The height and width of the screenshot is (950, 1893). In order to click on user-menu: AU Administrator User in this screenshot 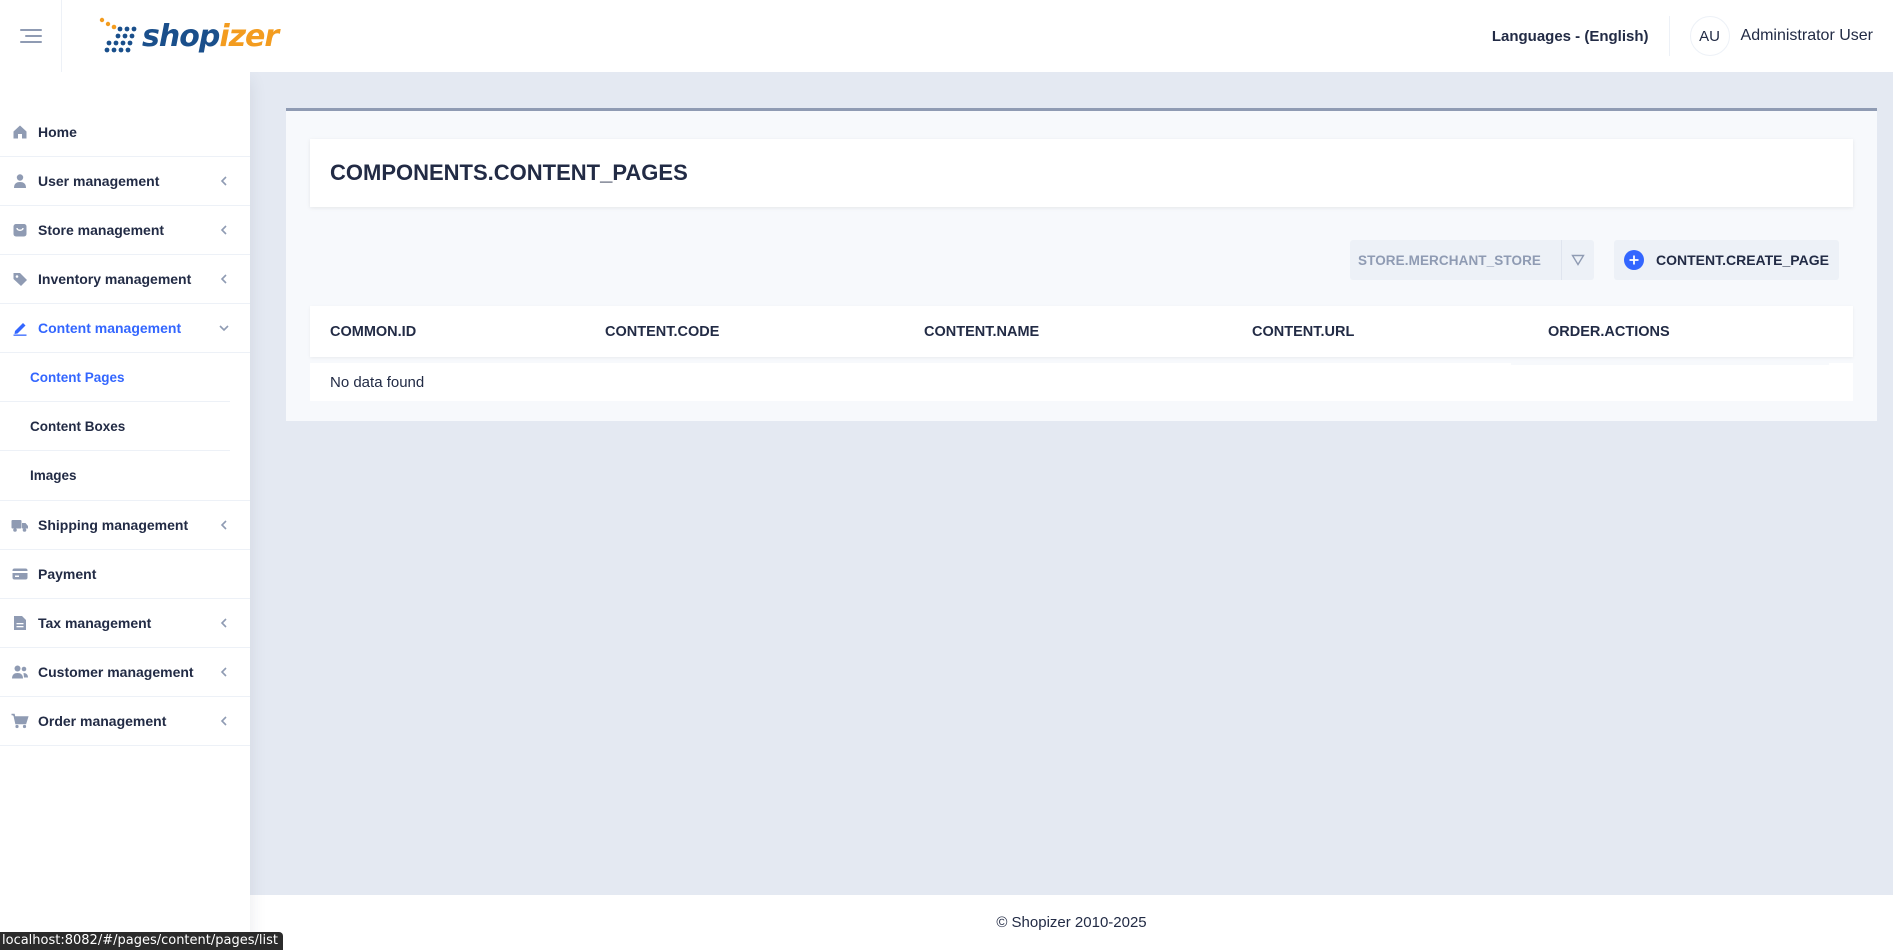, I will do `click(1781, 36)`.